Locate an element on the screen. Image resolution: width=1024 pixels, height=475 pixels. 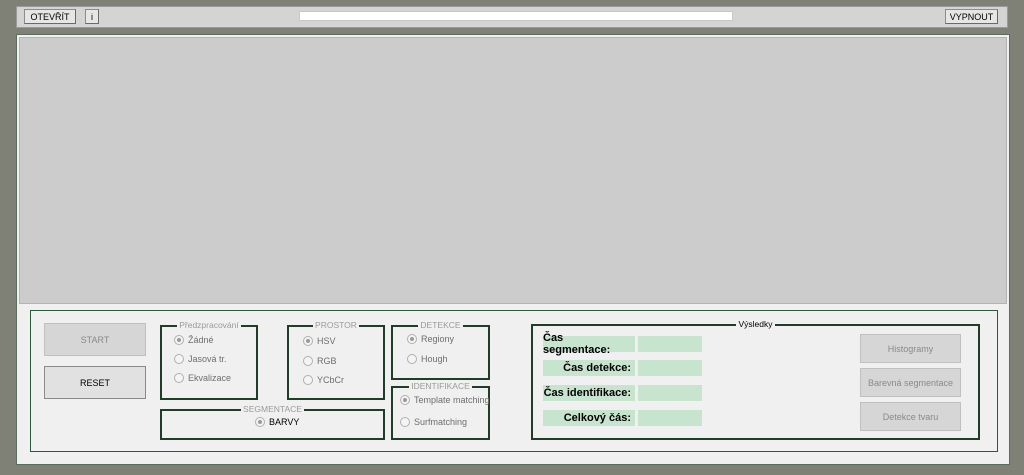
reset-button: RESET is located at coordinates (95, 382).